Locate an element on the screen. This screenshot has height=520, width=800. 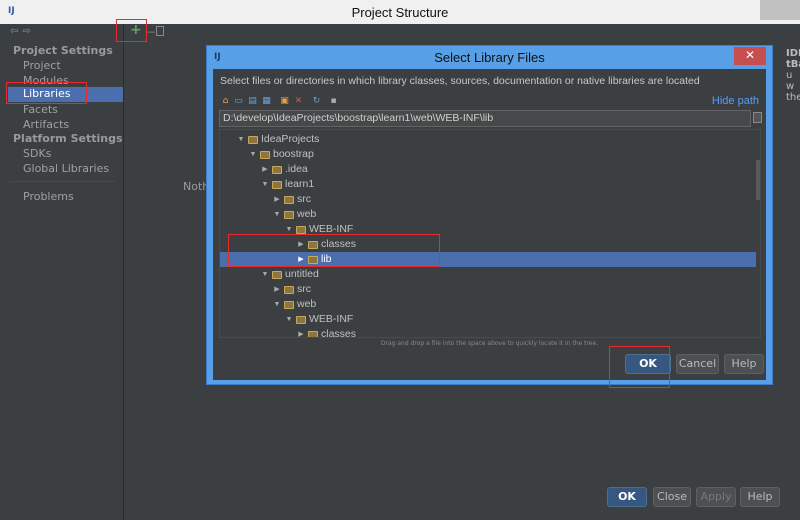
tree-row-label: classes is located at coordinates (339, 333).